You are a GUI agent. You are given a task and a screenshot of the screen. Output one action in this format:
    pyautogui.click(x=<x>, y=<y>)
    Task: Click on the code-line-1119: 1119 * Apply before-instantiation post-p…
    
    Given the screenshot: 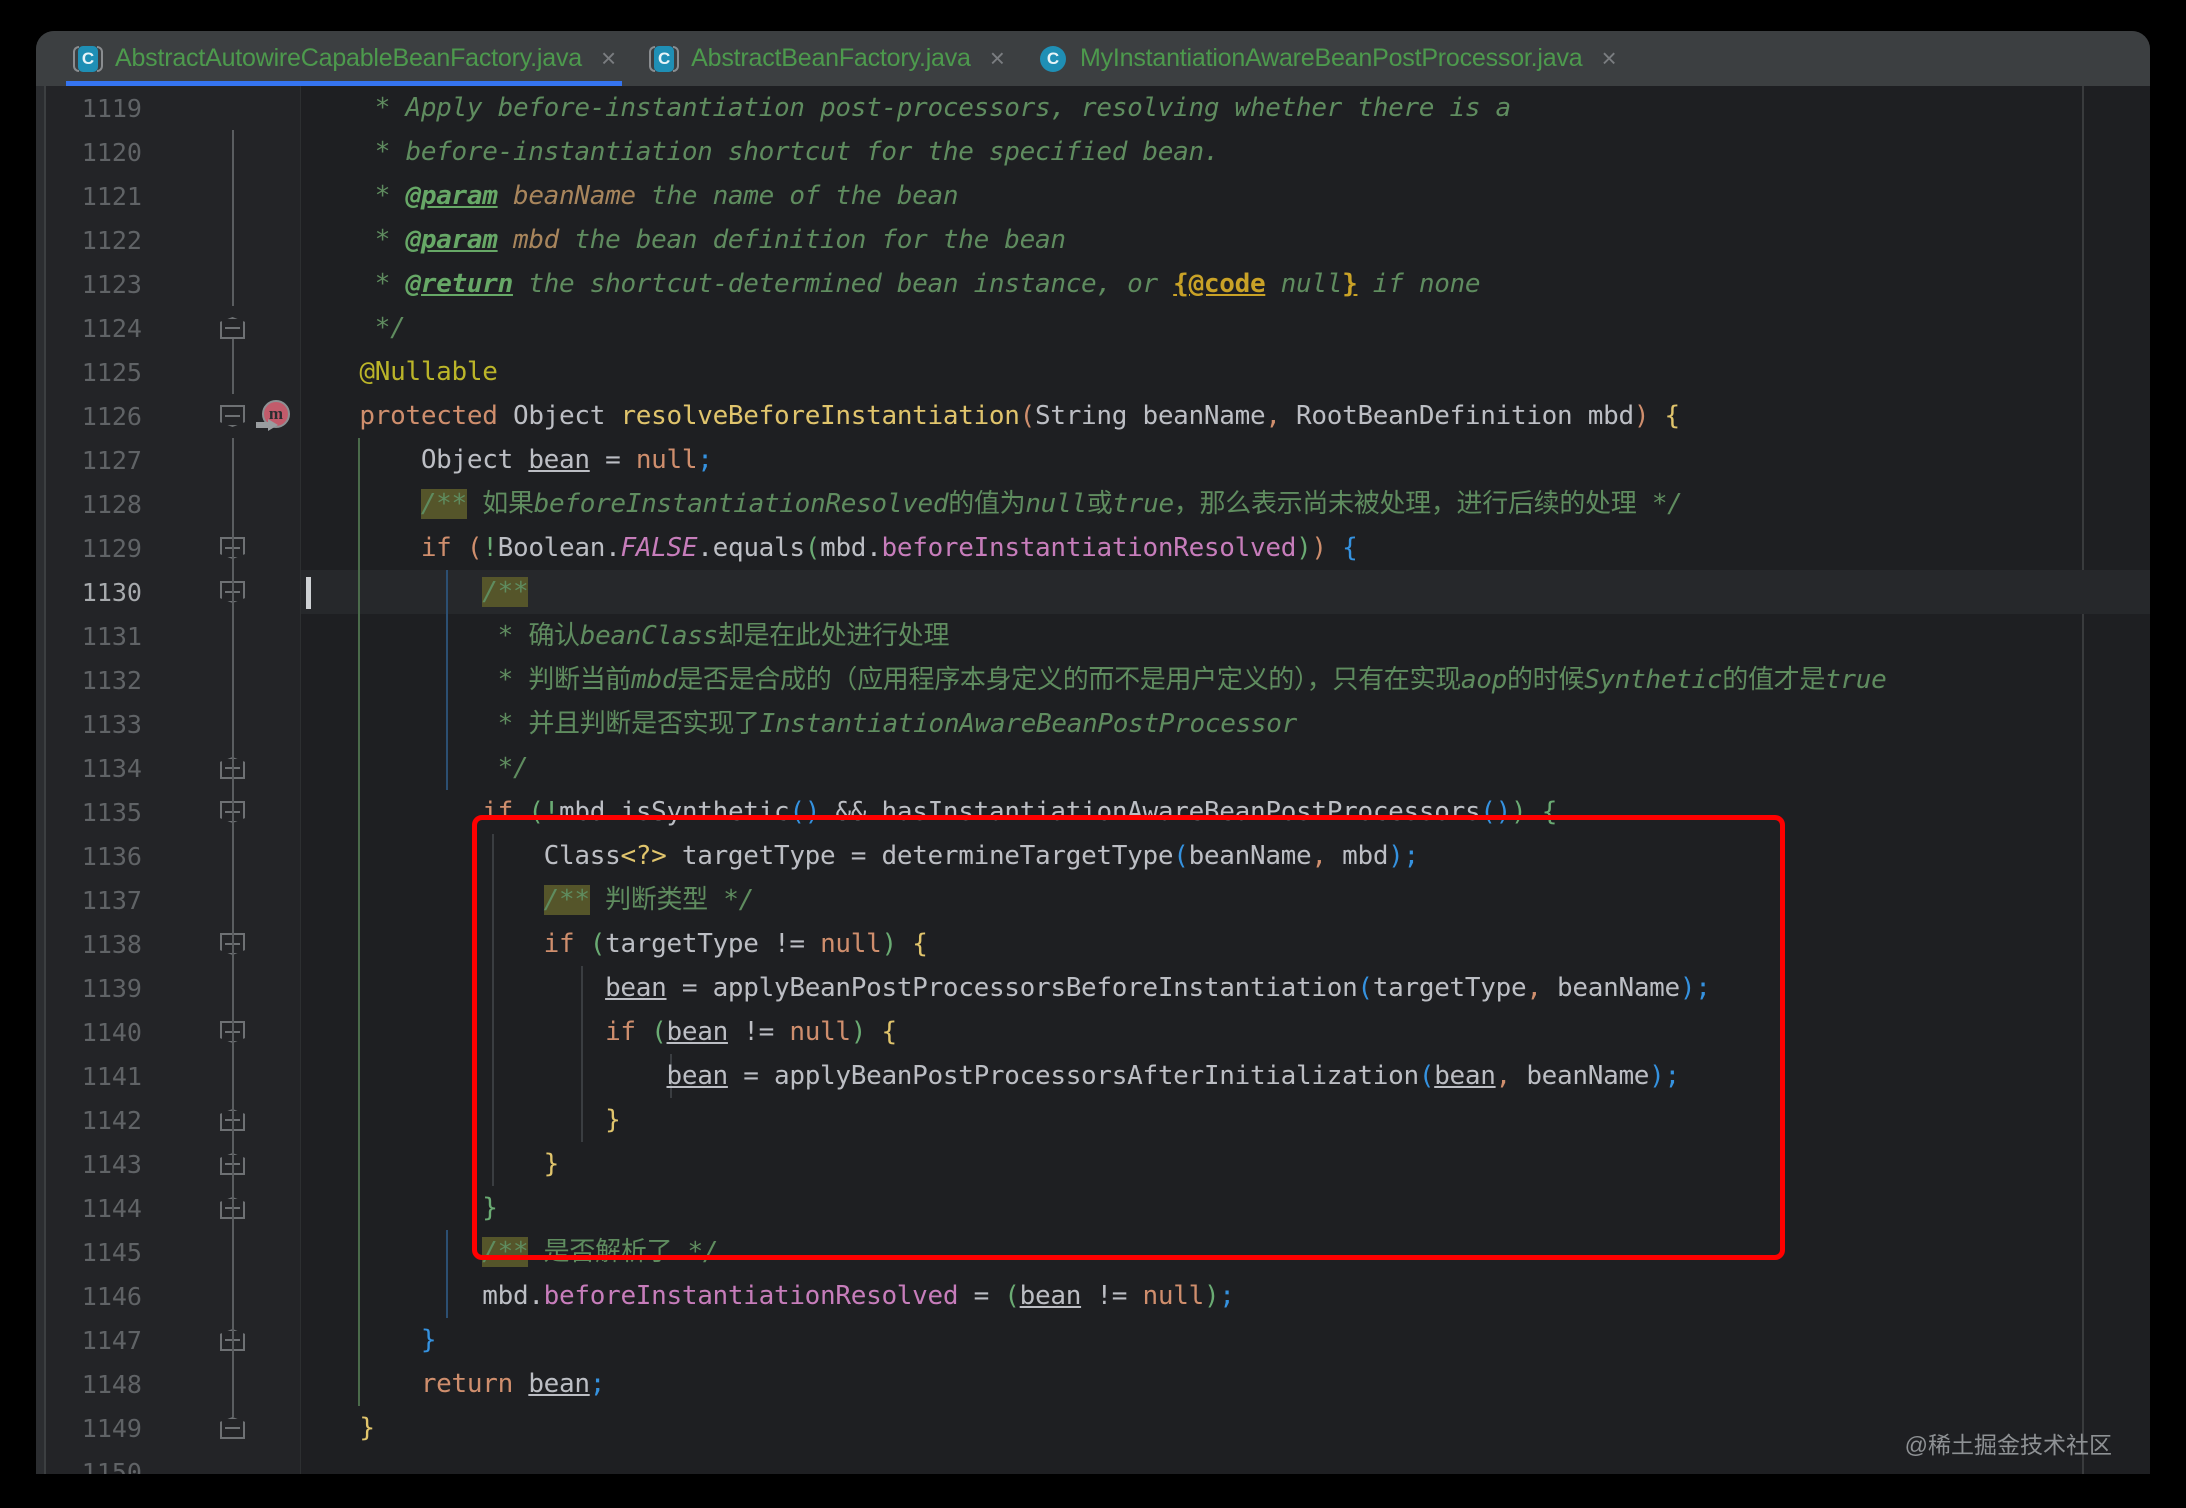 What is the action you would take?
    pyautogui.click(x=1093, y=108)
    